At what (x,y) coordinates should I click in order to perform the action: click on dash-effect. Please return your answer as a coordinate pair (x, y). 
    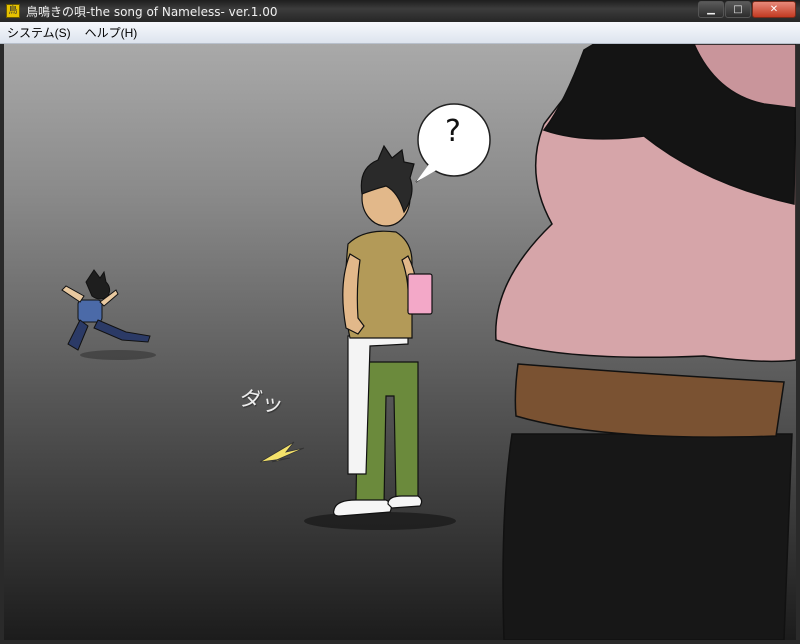
    Looking at the image, I should click on (282, 452).